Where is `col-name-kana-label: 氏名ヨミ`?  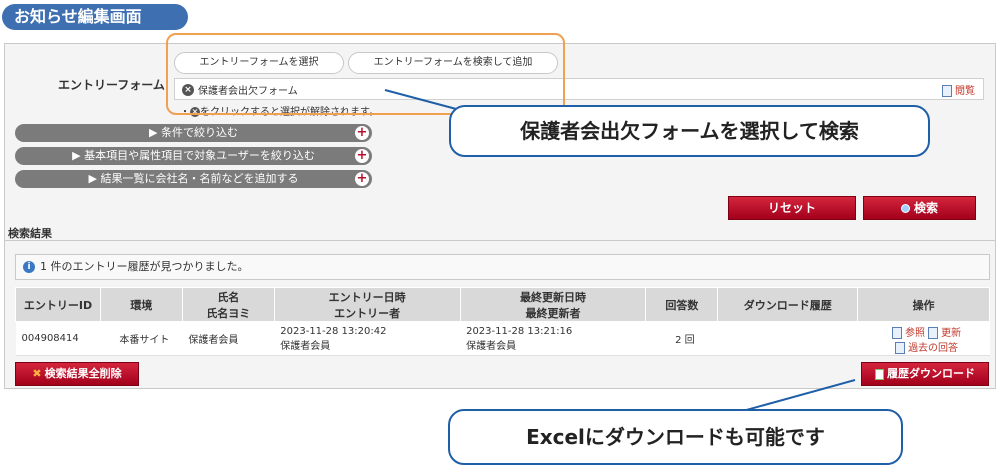
col-name-kana-label: 氏名ヨミ is located at coordinates (228, 313).